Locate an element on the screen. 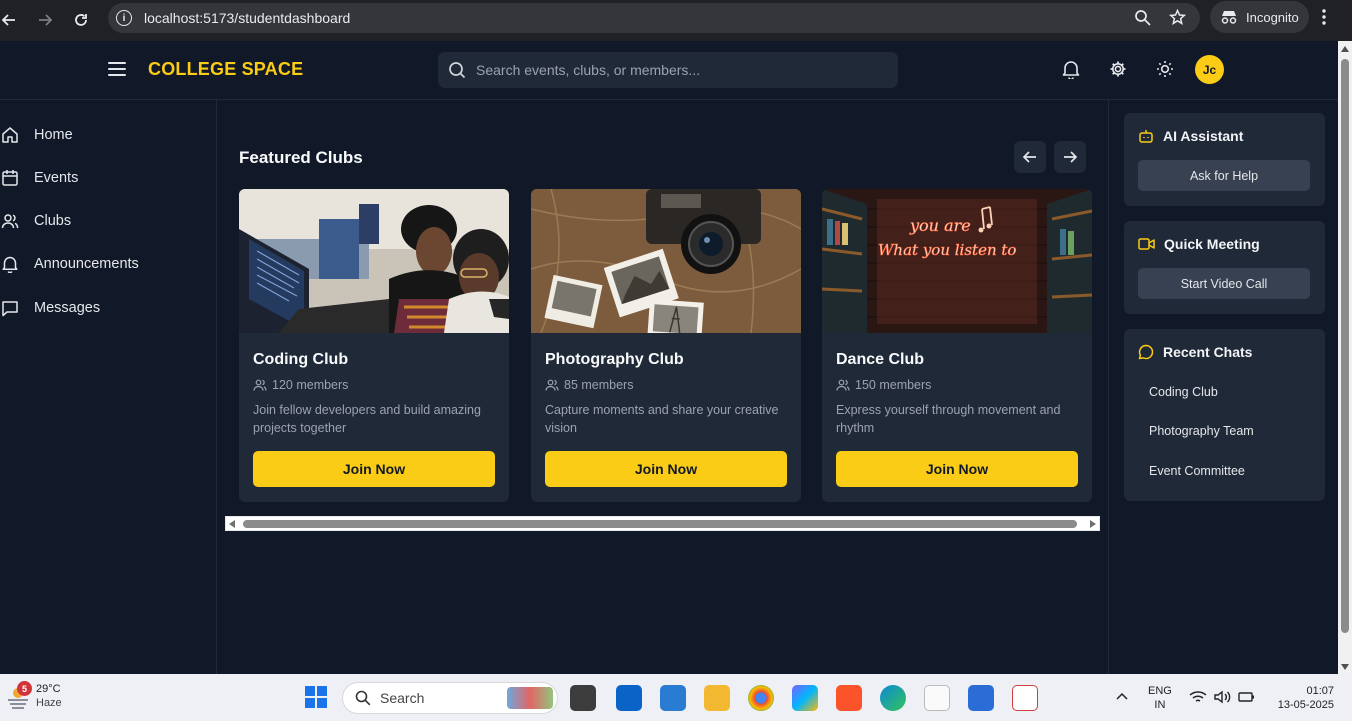  top-navbar: COLLEGE SPACE Jc is located at coordinates (669, 70).